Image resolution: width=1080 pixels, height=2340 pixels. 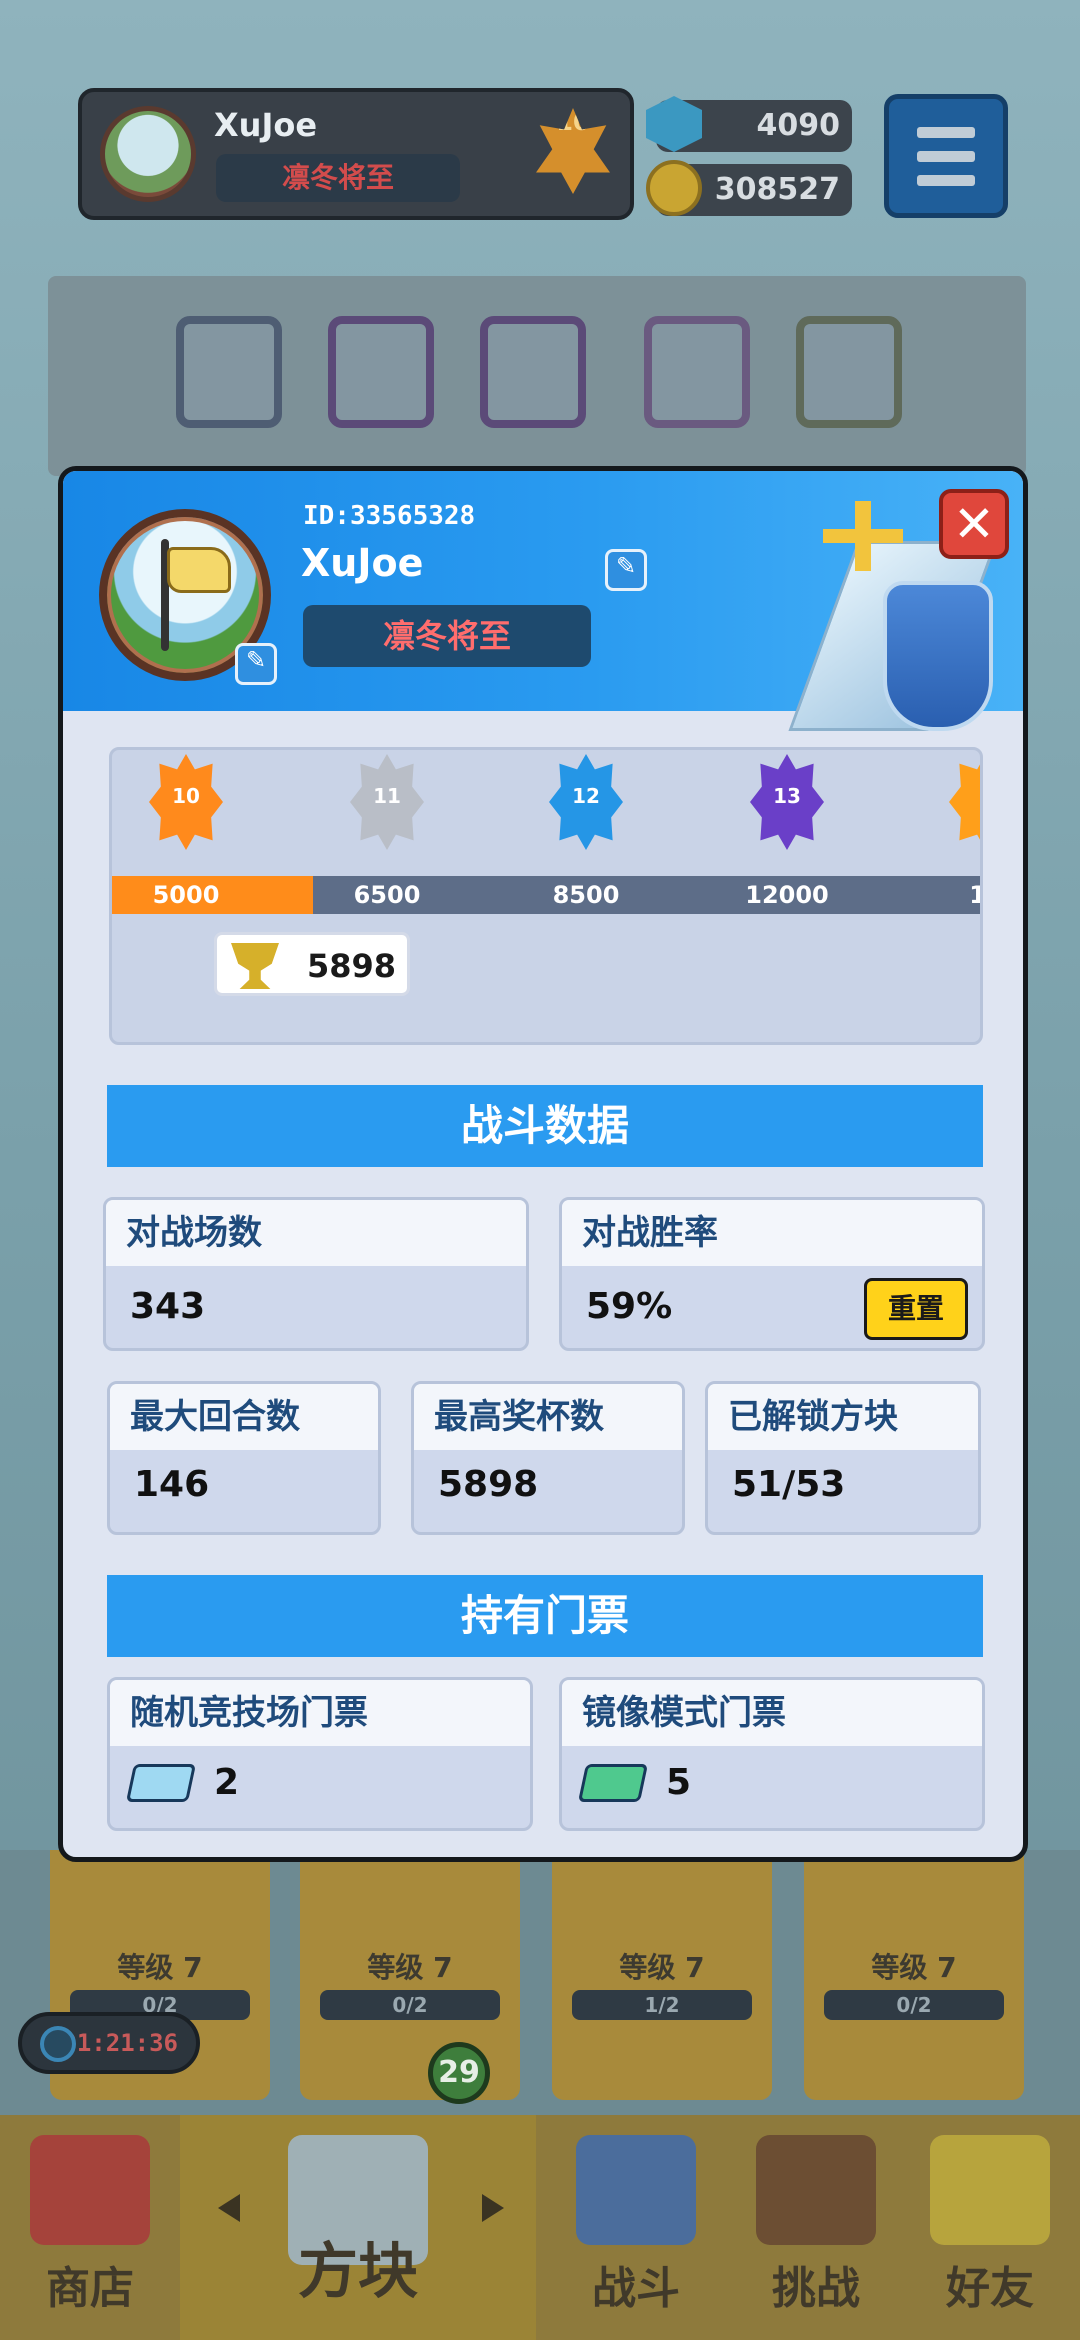 What do you see at coordinates (946, 132) in the screenshot?
I see `hamburger-menu-icon` at bounding box center [946, 132].